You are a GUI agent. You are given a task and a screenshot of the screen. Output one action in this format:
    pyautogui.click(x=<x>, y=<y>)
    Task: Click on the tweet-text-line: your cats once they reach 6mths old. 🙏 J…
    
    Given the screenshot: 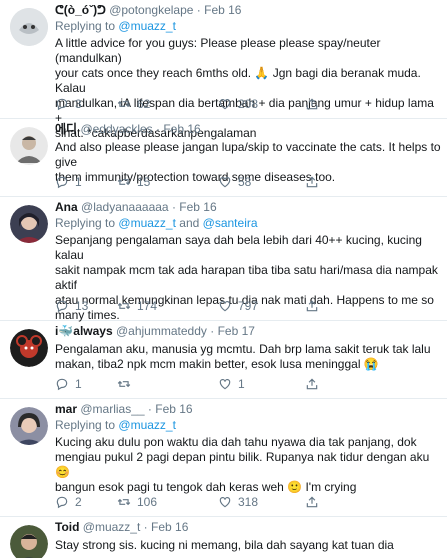 What is the action you would take?
    pyautogui.click(x=238, y=80)
    